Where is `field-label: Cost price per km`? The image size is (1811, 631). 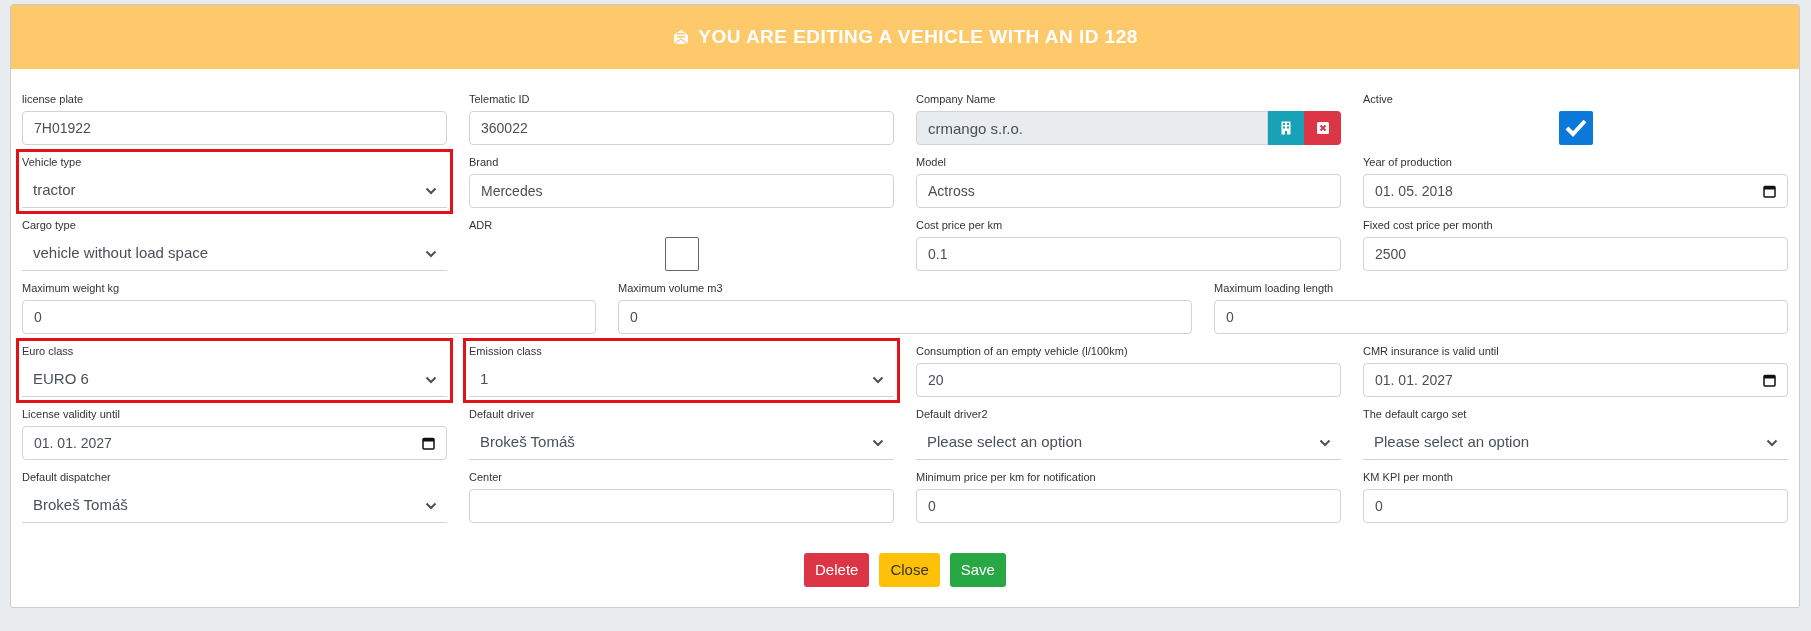 field-label: Cost price per km is located at coordinates (960, 225).